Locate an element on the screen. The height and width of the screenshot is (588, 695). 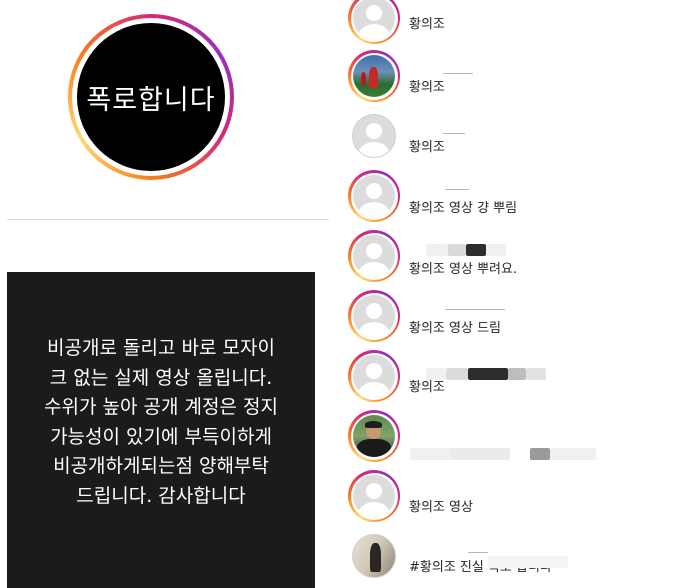
list-item: 황의조 영상 뿌려요. is located at coordinates (516, 256).